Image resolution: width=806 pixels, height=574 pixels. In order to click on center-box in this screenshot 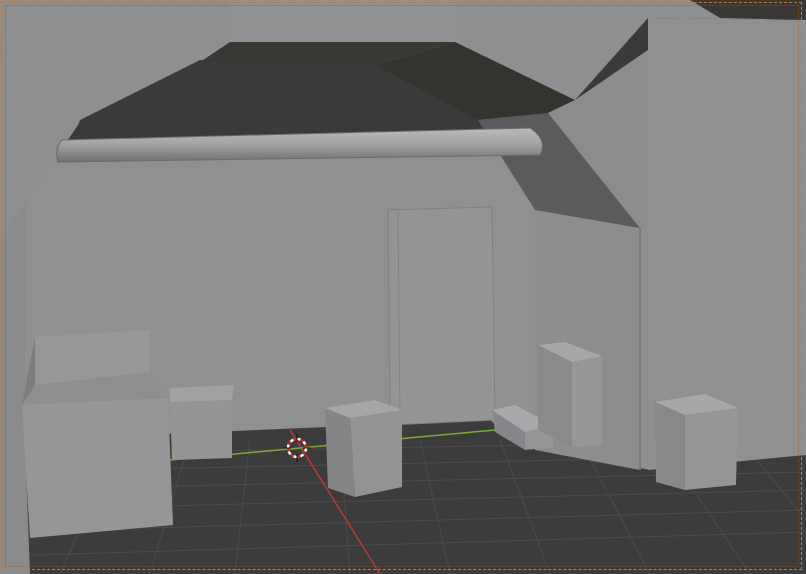, I will do `click(363, 448)`.